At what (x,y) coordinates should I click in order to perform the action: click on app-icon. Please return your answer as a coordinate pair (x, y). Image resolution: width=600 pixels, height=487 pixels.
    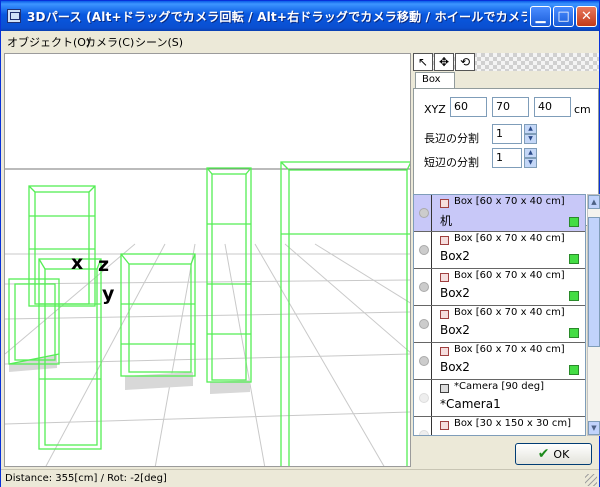
    Looking at the image, I should click on (14, 16).